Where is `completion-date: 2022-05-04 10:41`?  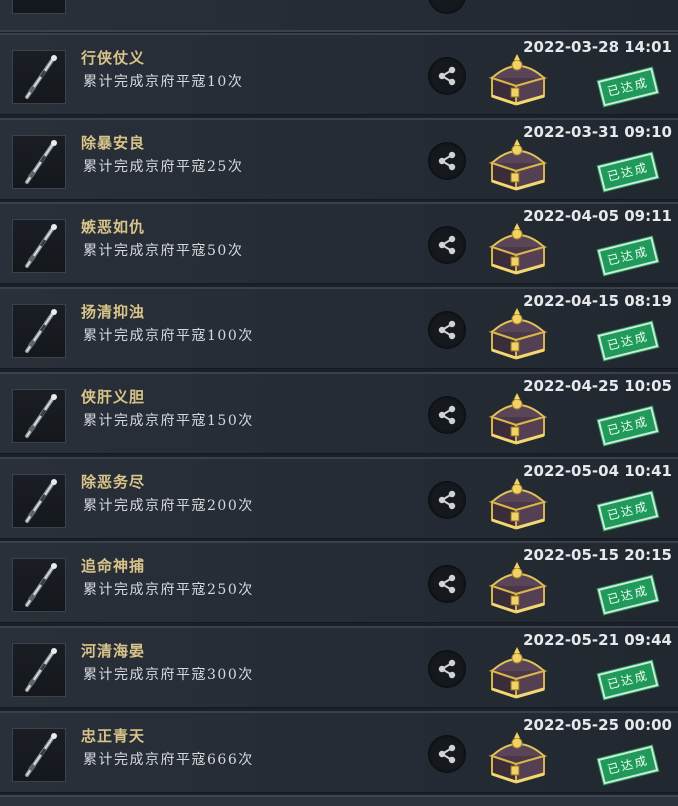
completion-date: 2022-05-04 10:41 is located at coordinates (597, 470).